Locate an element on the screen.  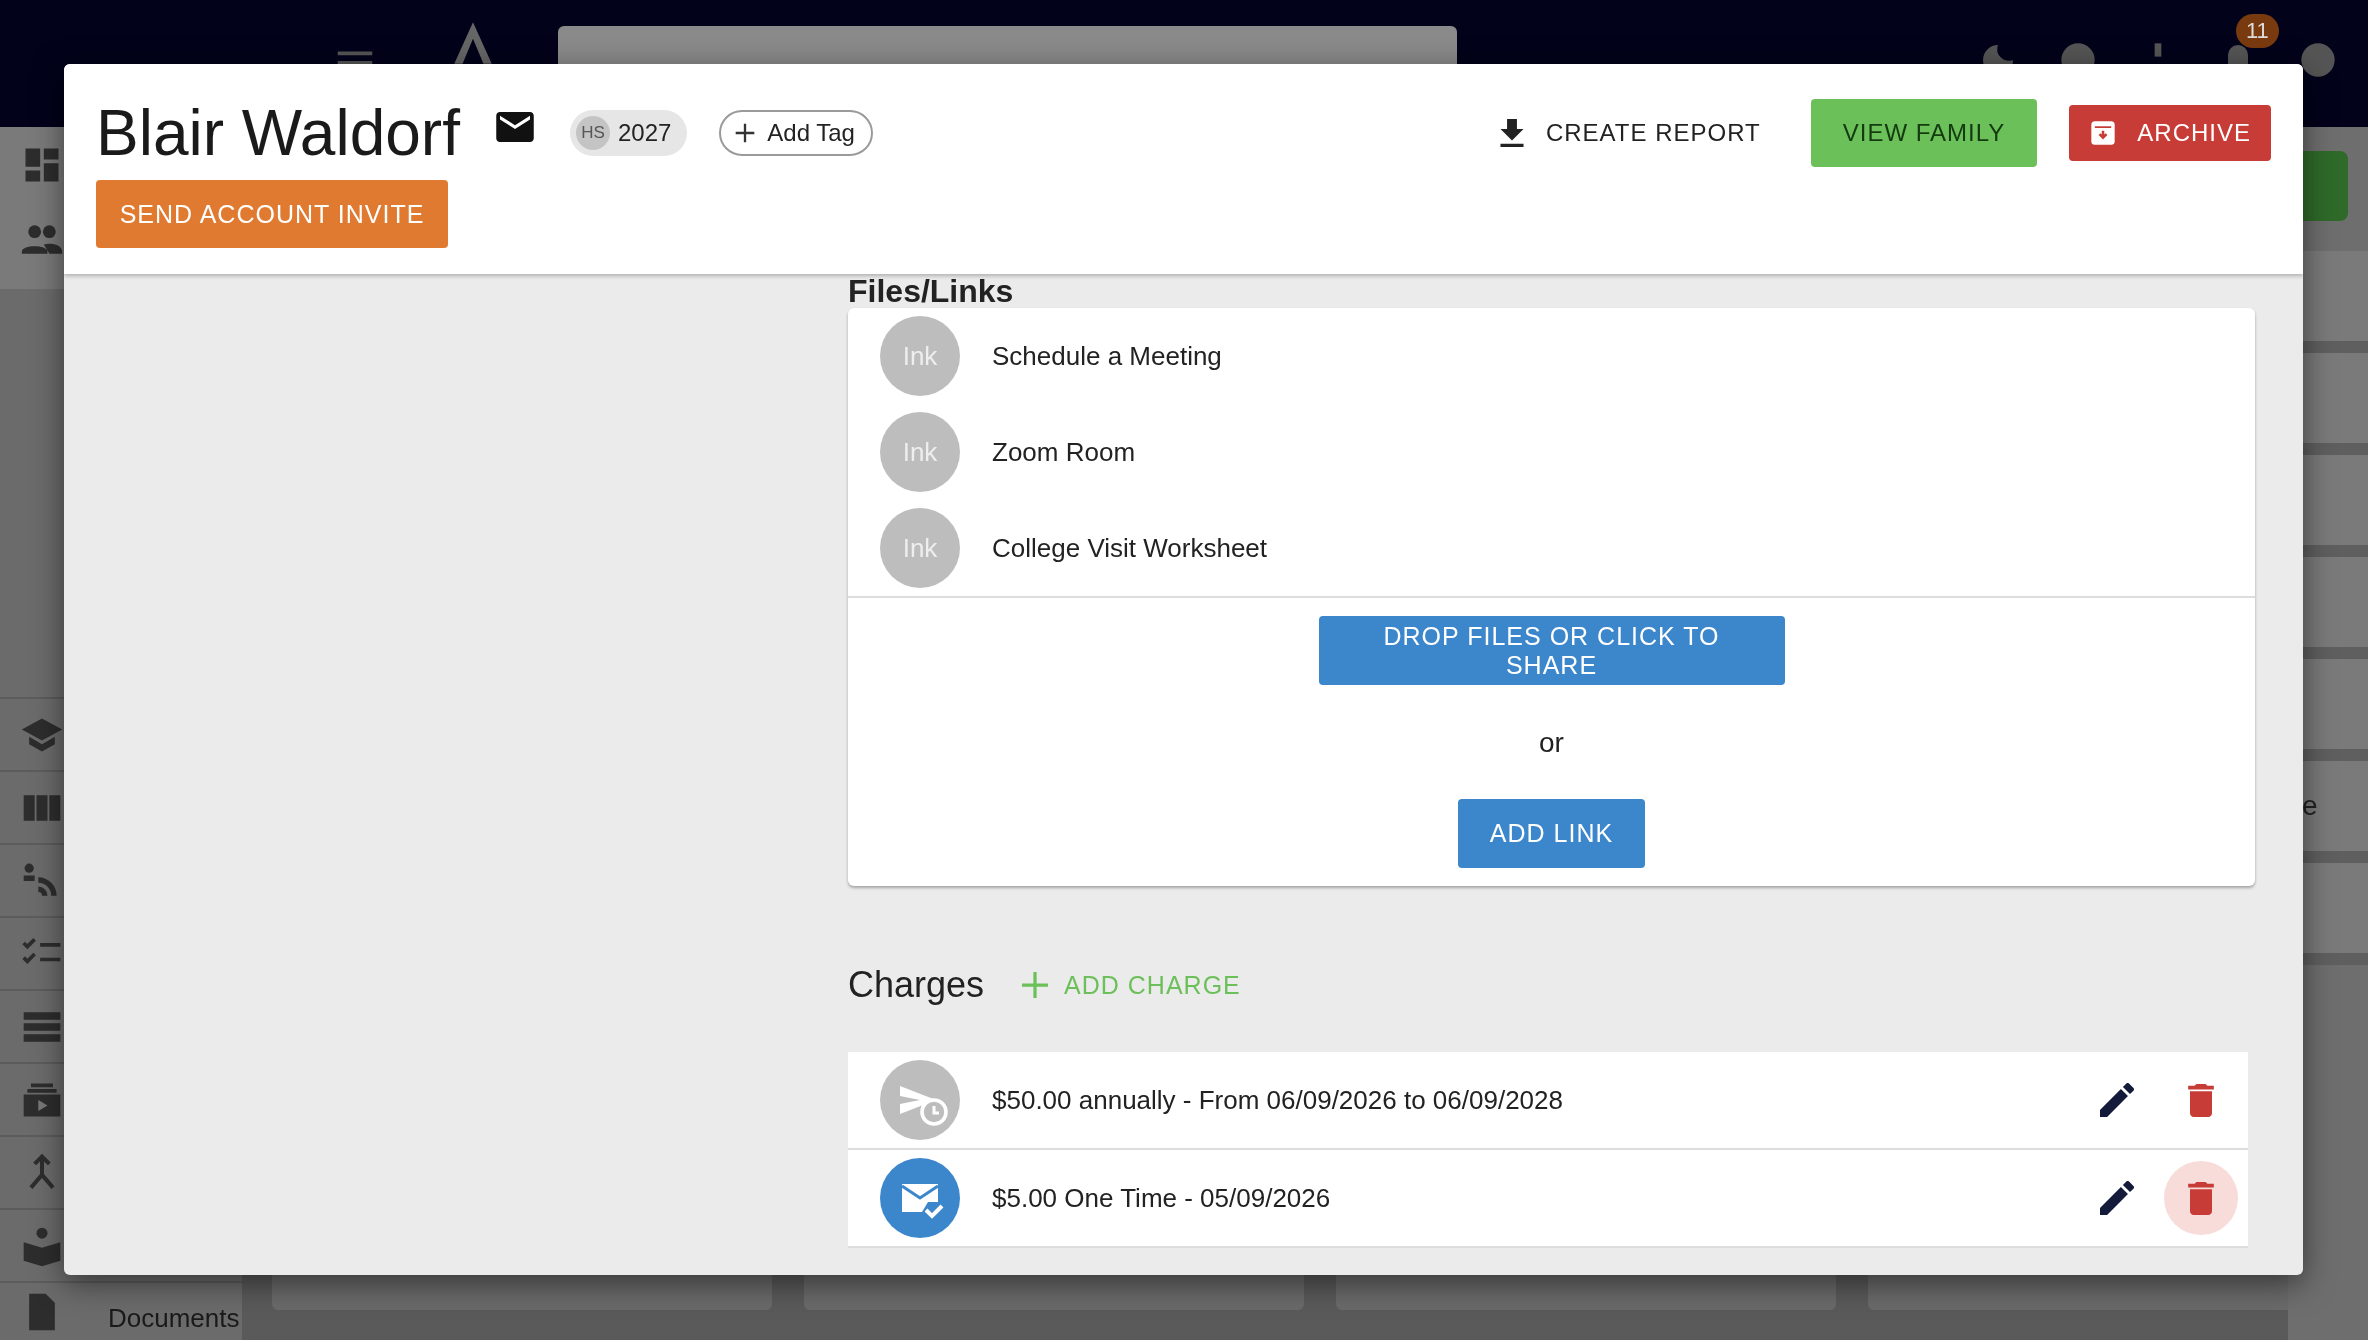
chip-avatar: HS is located at coordinates (592, 133).